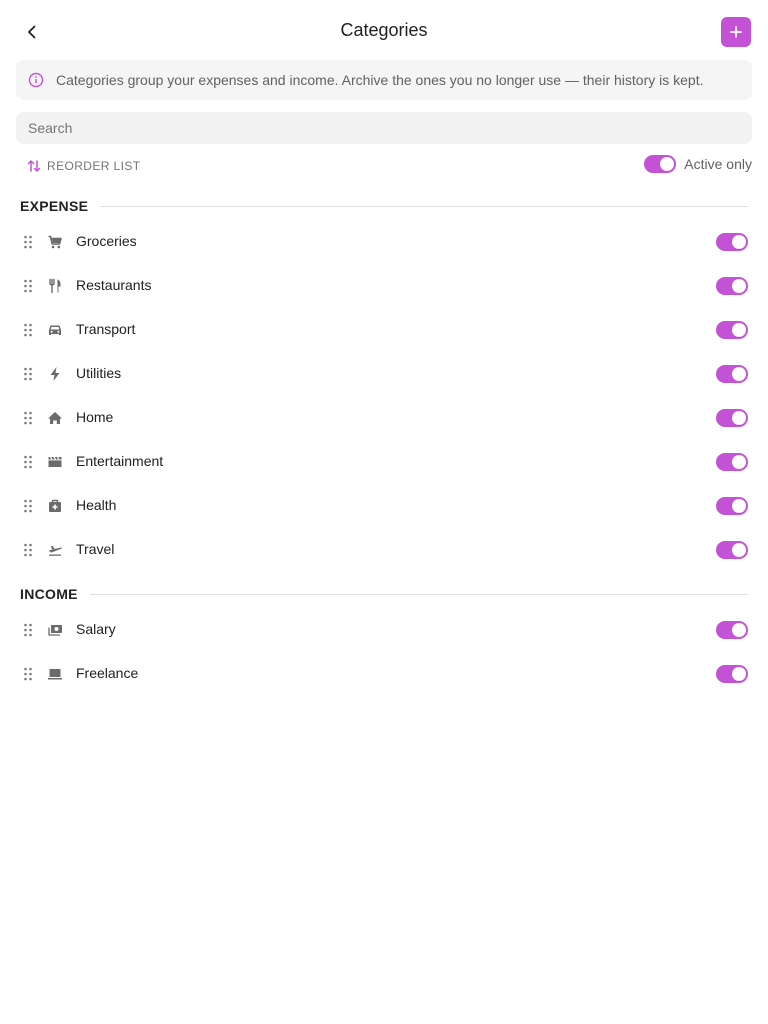 Image resolution: width=768 pixels, height=1024 pixels. Describe the element at coordinates (55, 286) in the screenshot. I see `fork-knife-icon` at that location.